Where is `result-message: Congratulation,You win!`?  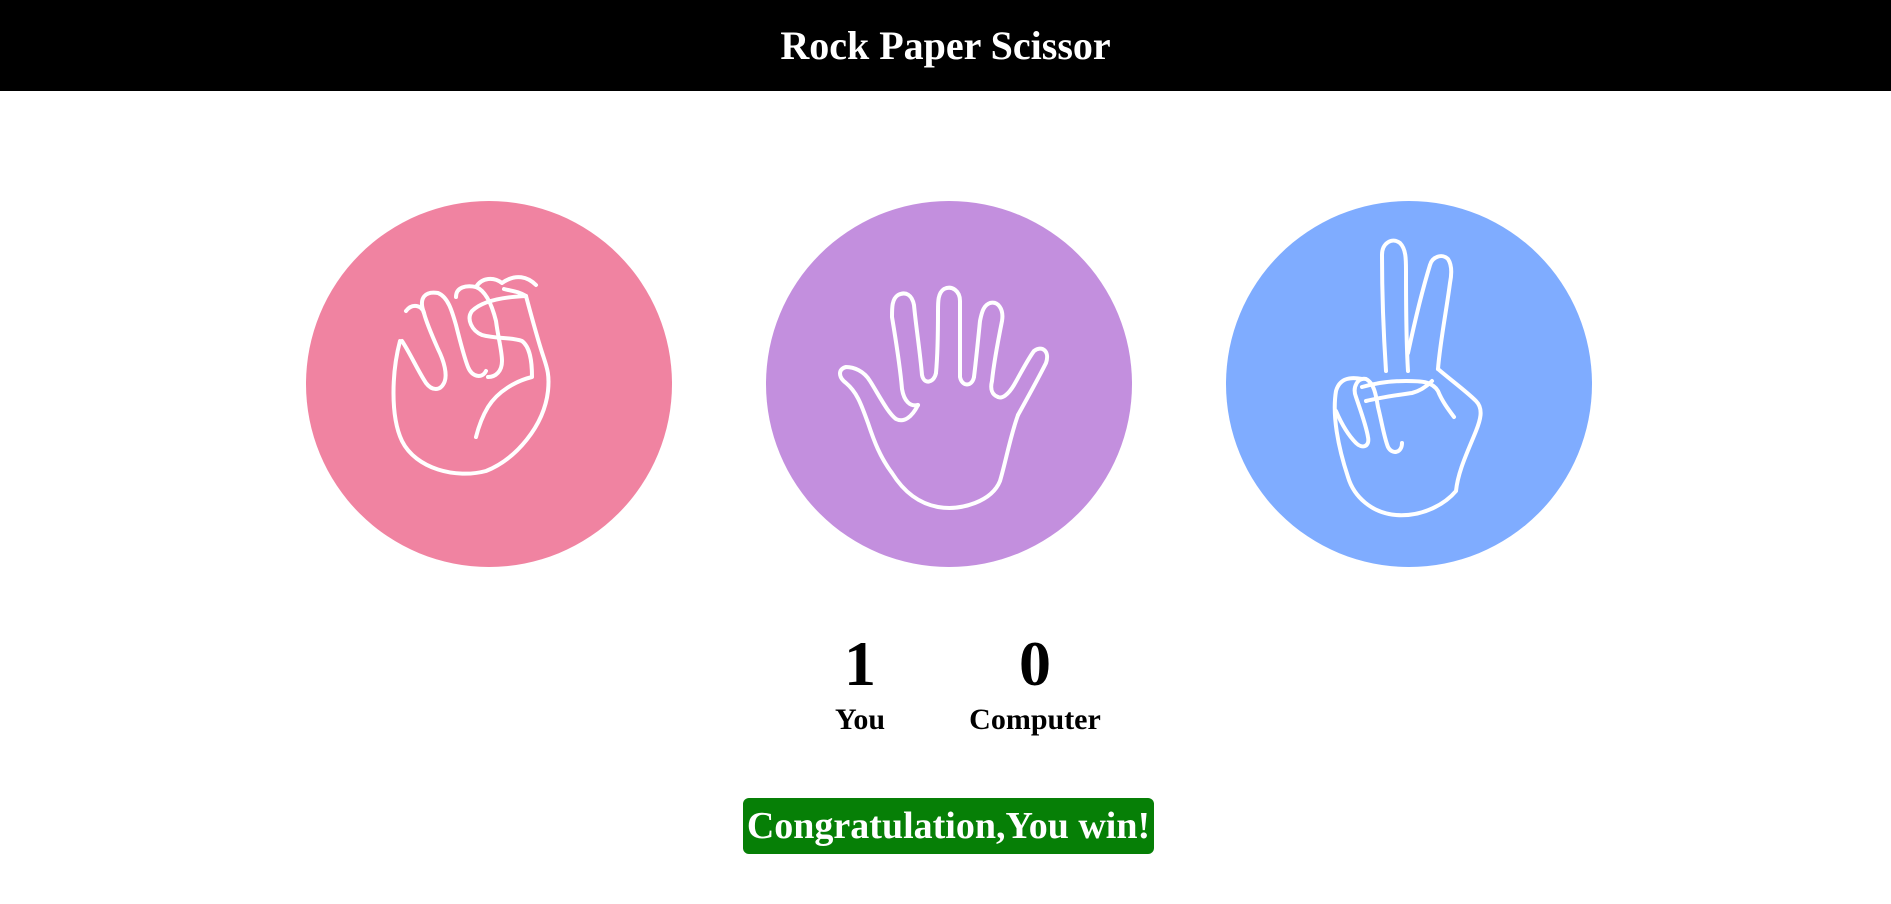
result-message: Congratulation,You win! is located at coordinates (948, 826).